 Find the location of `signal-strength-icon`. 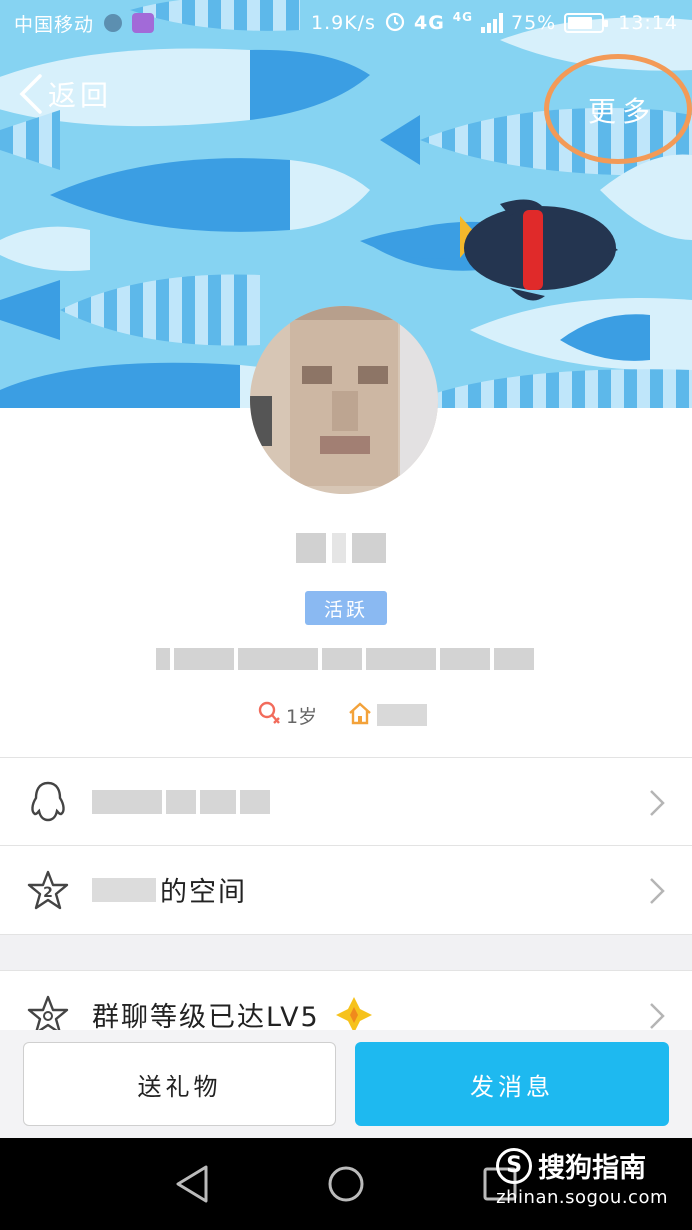

signal-strength-icon is located at coordinates (492, 23).